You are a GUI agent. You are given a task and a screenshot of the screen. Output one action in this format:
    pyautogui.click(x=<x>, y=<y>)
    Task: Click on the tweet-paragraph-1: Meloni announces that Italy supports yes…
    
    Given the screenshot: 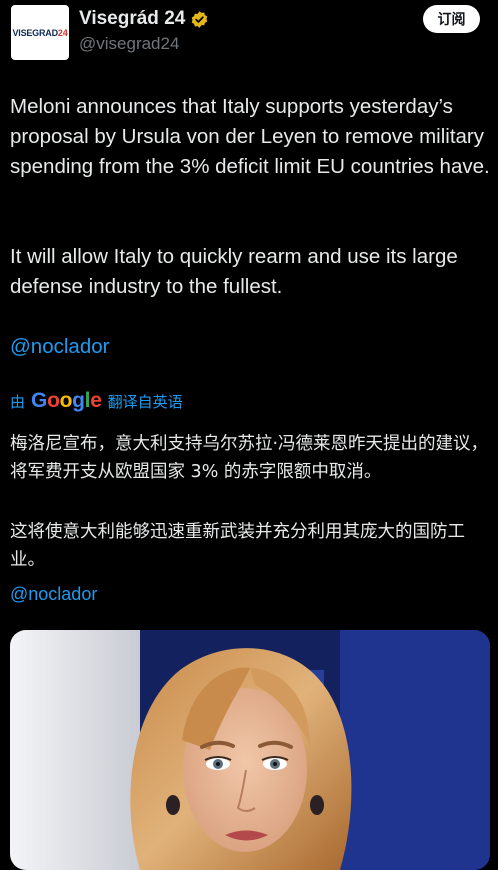 What is the action you would take?
    pyautogui.click(x=250, y=136)
    